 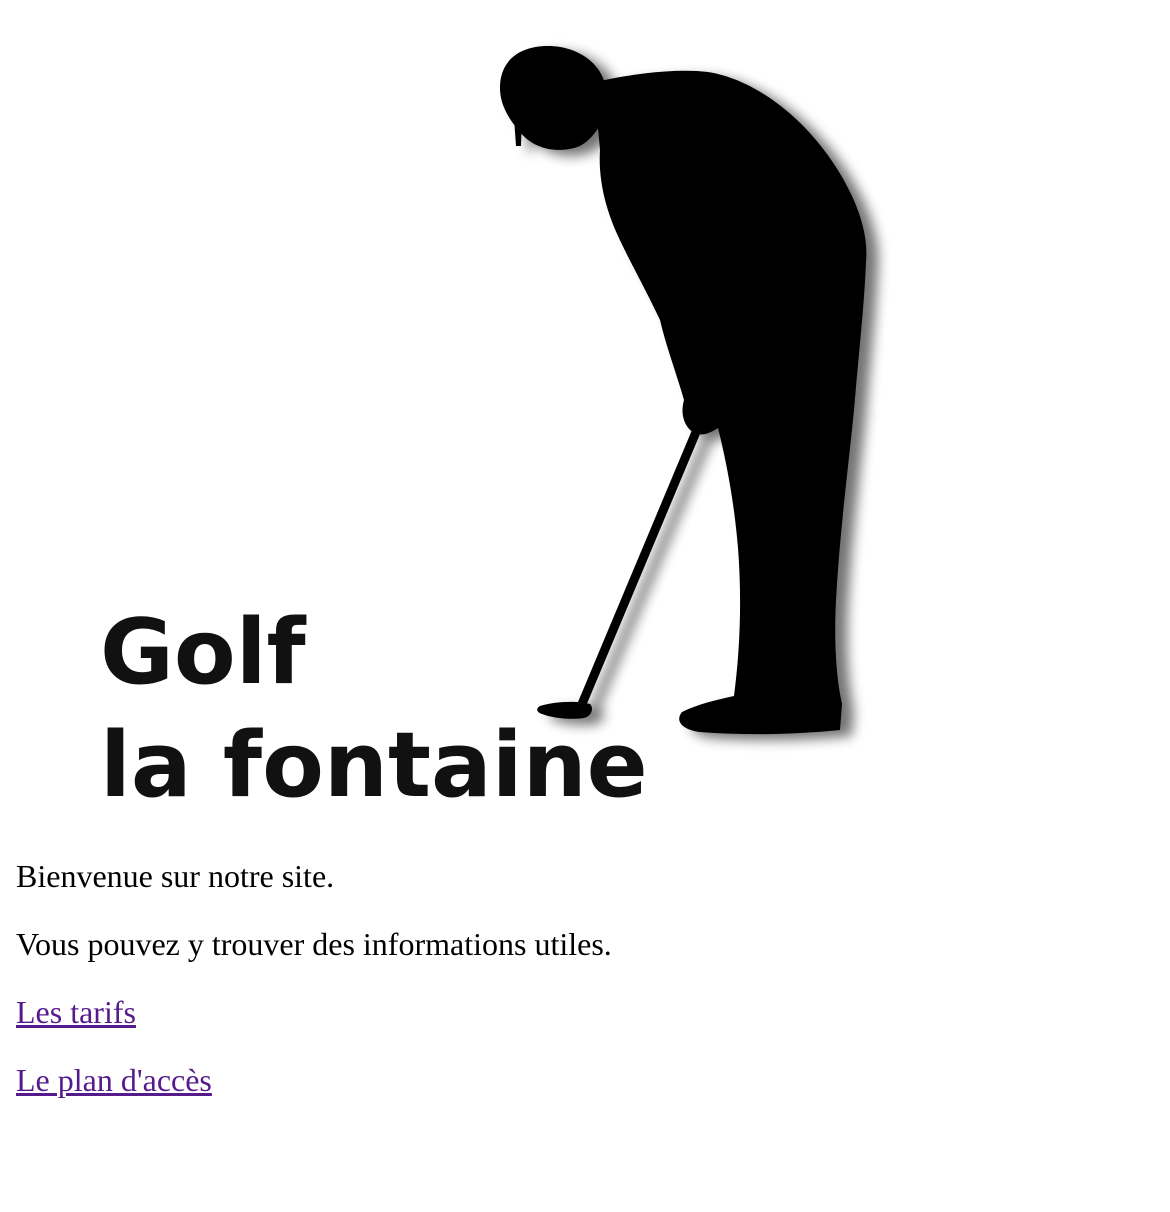 What do you see at coordinates (114, 1080) in the screenshot?
I see `access-map-link: Le plan d'accès` at bounding box center [114, 1080].